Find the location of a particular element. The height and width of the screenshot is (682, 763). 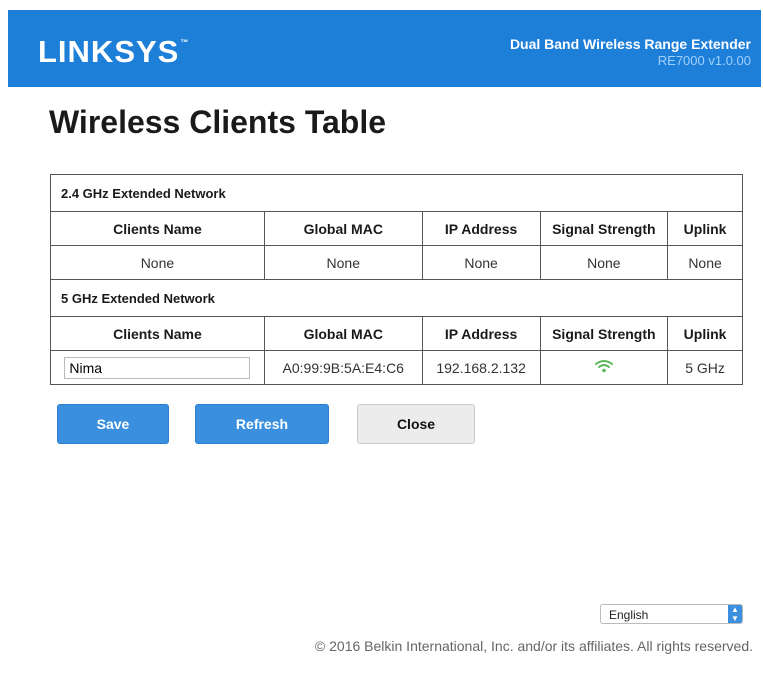

cell-mac: A0:99:9B:5A:E4:C6 is located at coordinates (343, 367).